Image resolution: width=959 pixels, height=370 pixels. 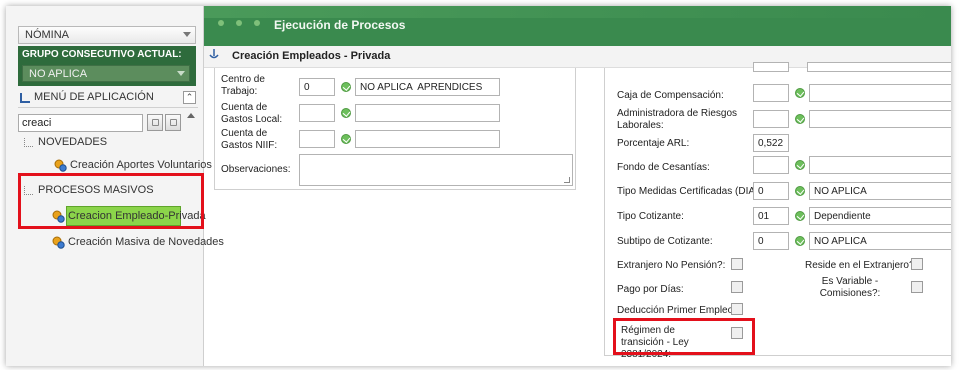 I want to click on window-title: Ejecución de Procesos, so click(x=340, y=25).